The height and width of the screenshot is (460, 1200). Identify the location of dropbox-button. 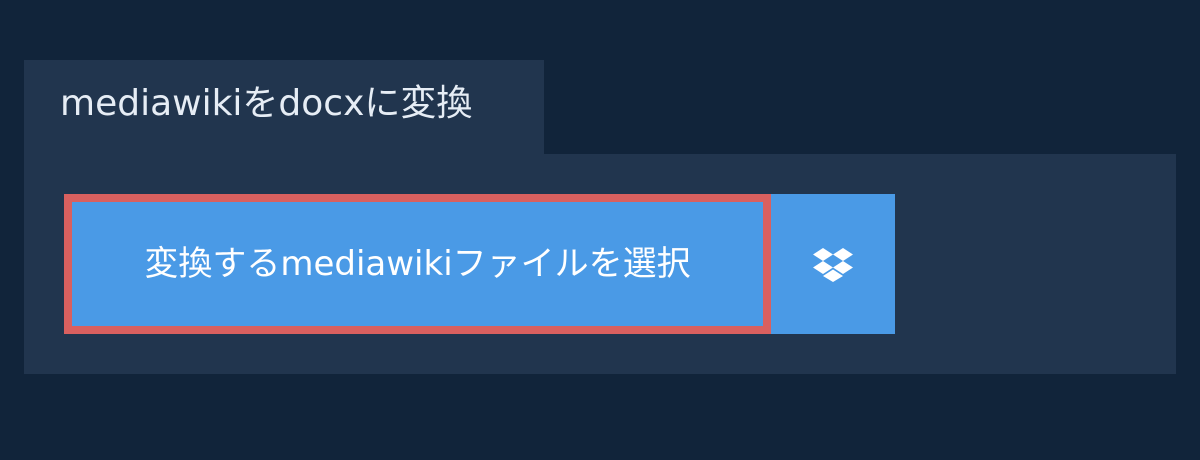
(833, 264).